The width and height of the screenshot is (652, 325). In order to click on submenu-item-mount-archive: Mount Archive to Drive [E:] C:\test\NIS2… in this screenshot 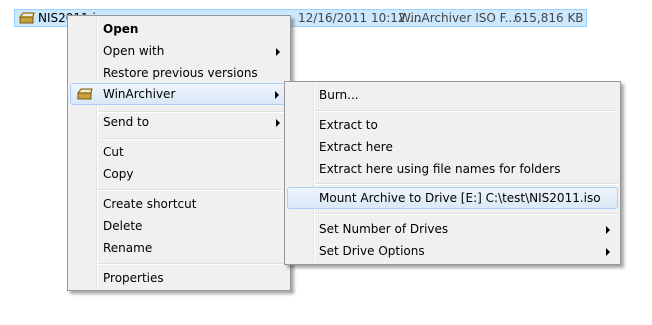, I will do `click(452, 198)`.